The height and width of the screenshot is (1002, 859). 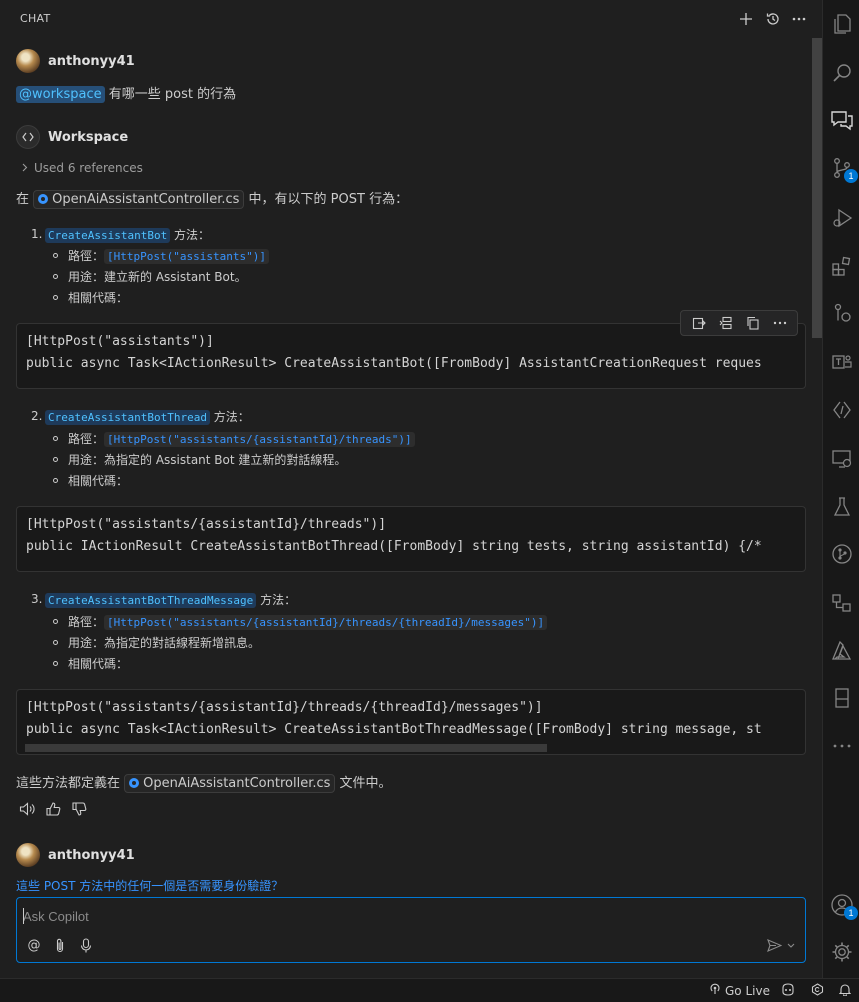 What do you see at coordinates (774, 945) in the screenshot?
I see `send-icon` at bounding box center [774, 945].